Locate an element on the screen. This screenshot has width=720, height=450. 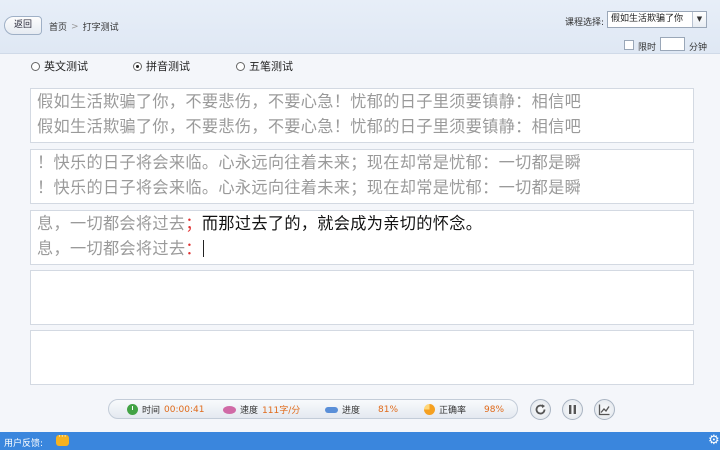
gear-icon: ⚙ is located at coordinates (714, 440).